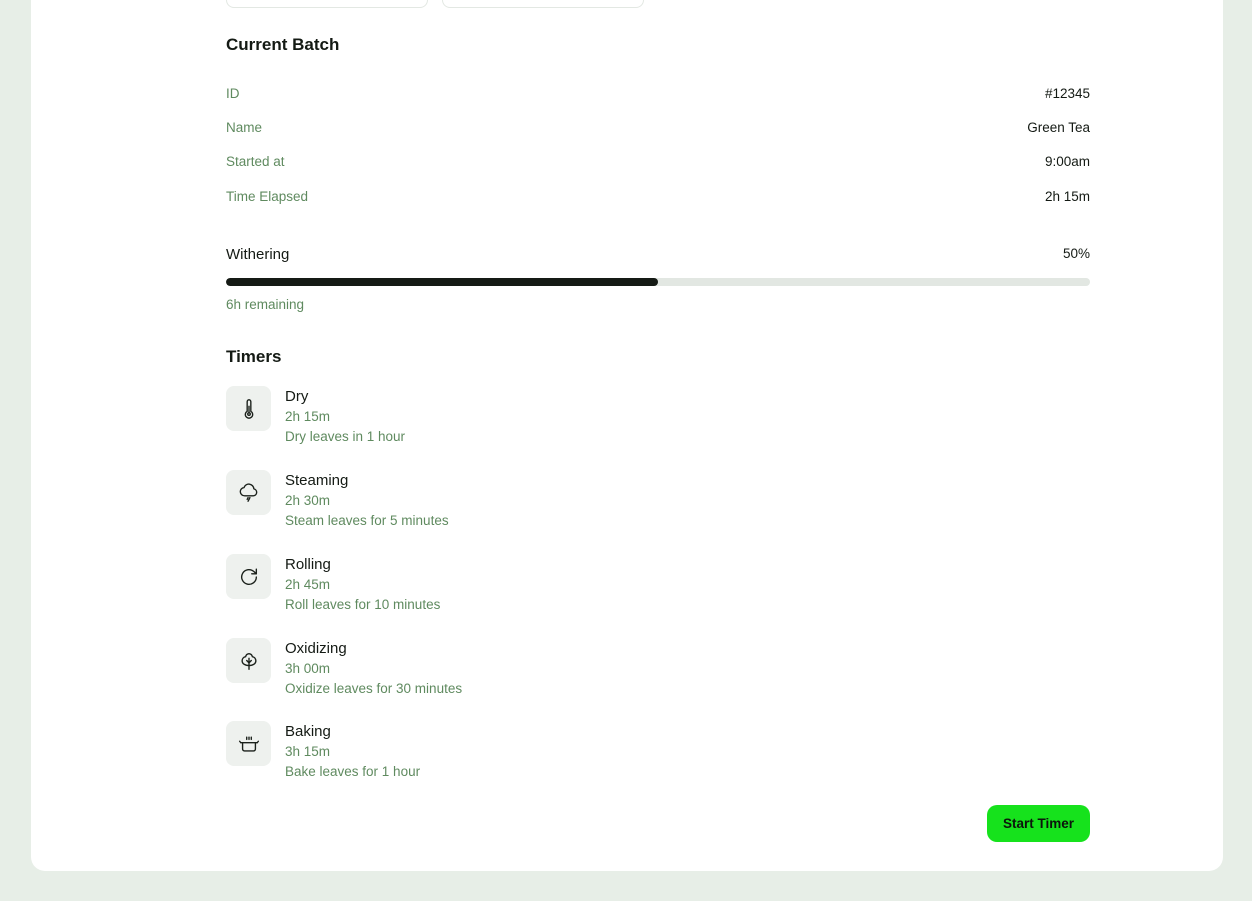  What do you see at coordinates (1058, 127) in the screenshot?
I see `batch-row-value: Green Tea` at bounding box center [1058, 127].